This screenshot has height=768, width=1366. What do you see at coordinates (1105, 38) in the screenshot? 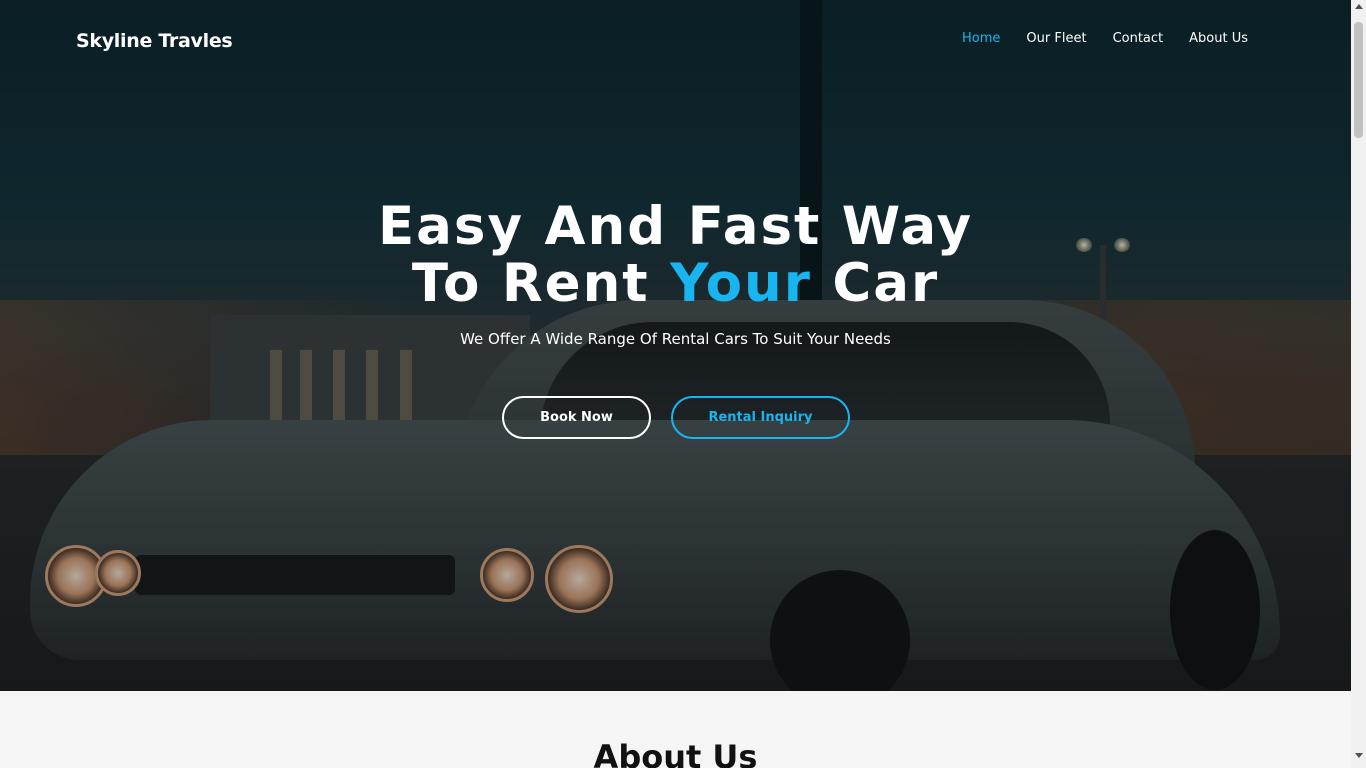
I see `main-nav: Home Our Fleet Contact About Us` at bounding box center [1105, 38].